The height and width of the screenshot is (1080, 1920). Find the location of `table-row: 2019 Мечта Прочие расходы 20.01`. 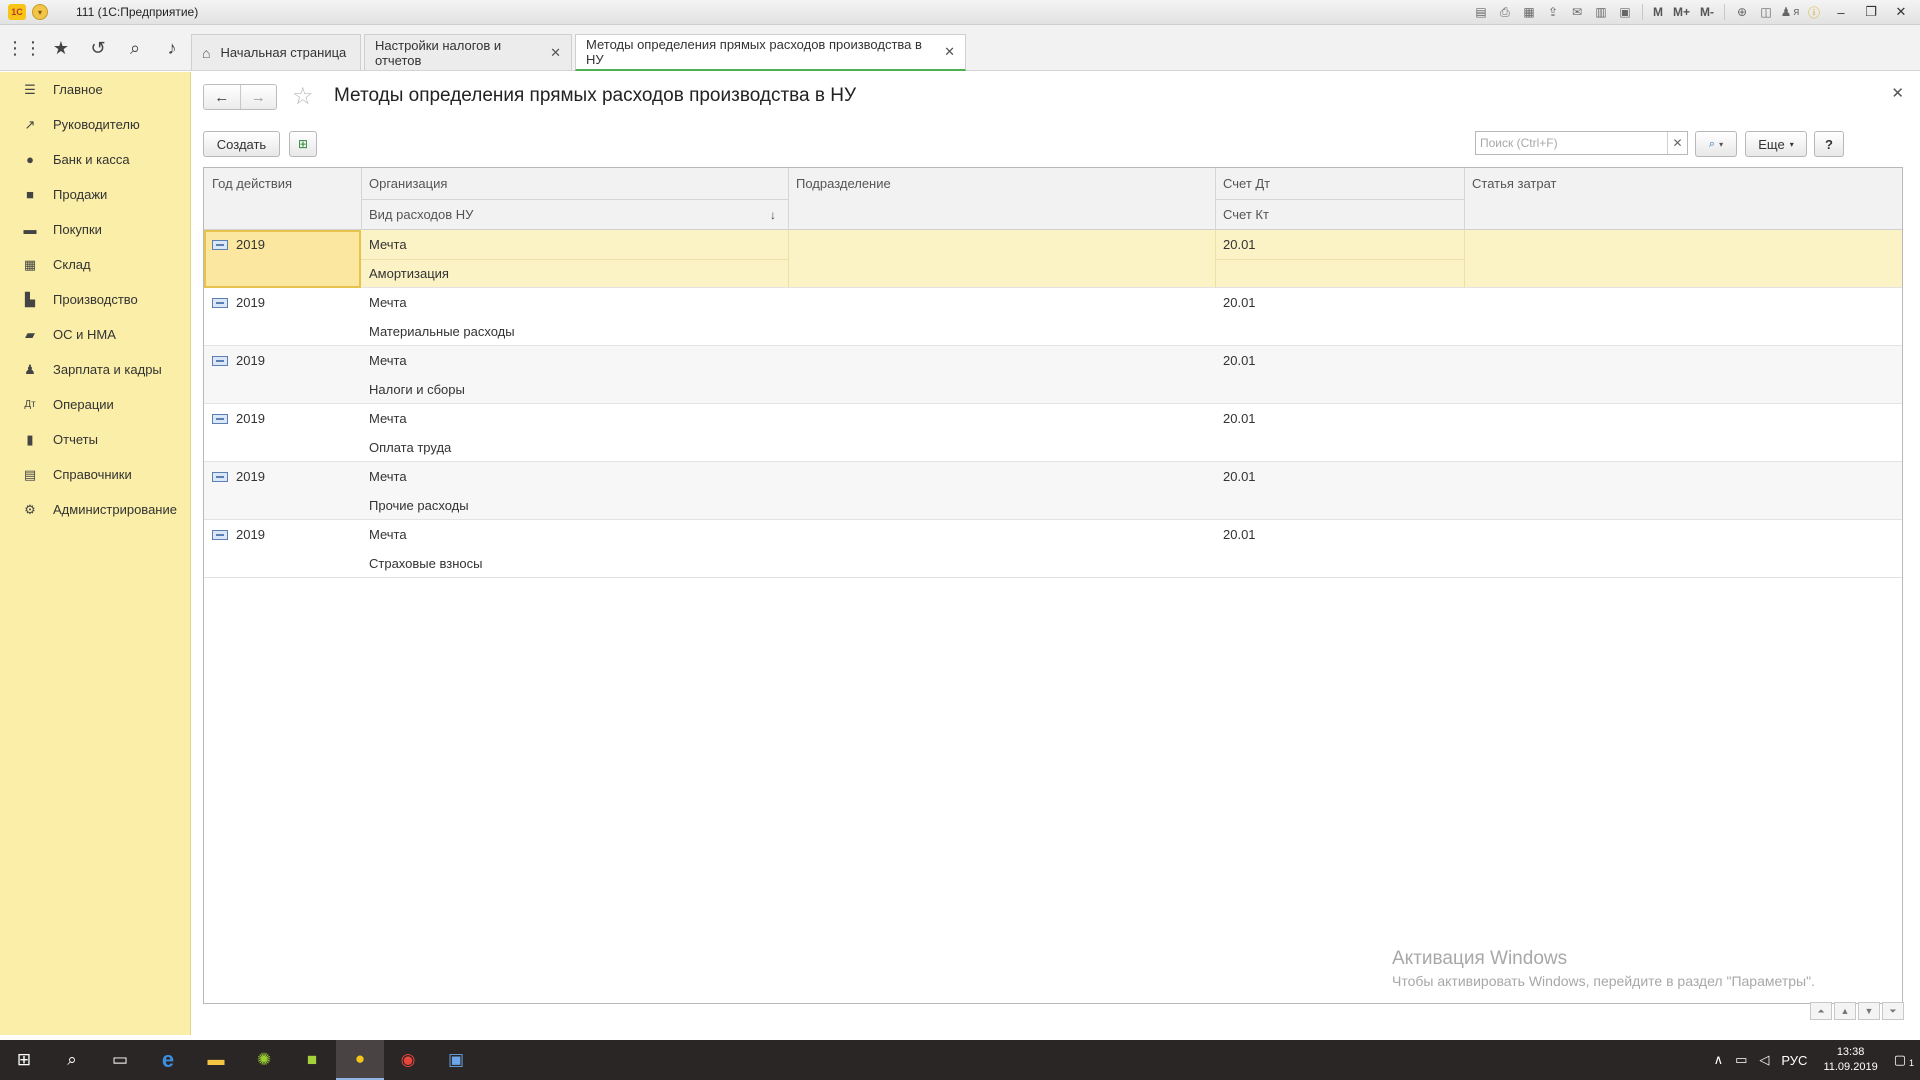

table-row: 2019 Мечта Прочие расходы 20.01 is located at coordinates (1053, 491).